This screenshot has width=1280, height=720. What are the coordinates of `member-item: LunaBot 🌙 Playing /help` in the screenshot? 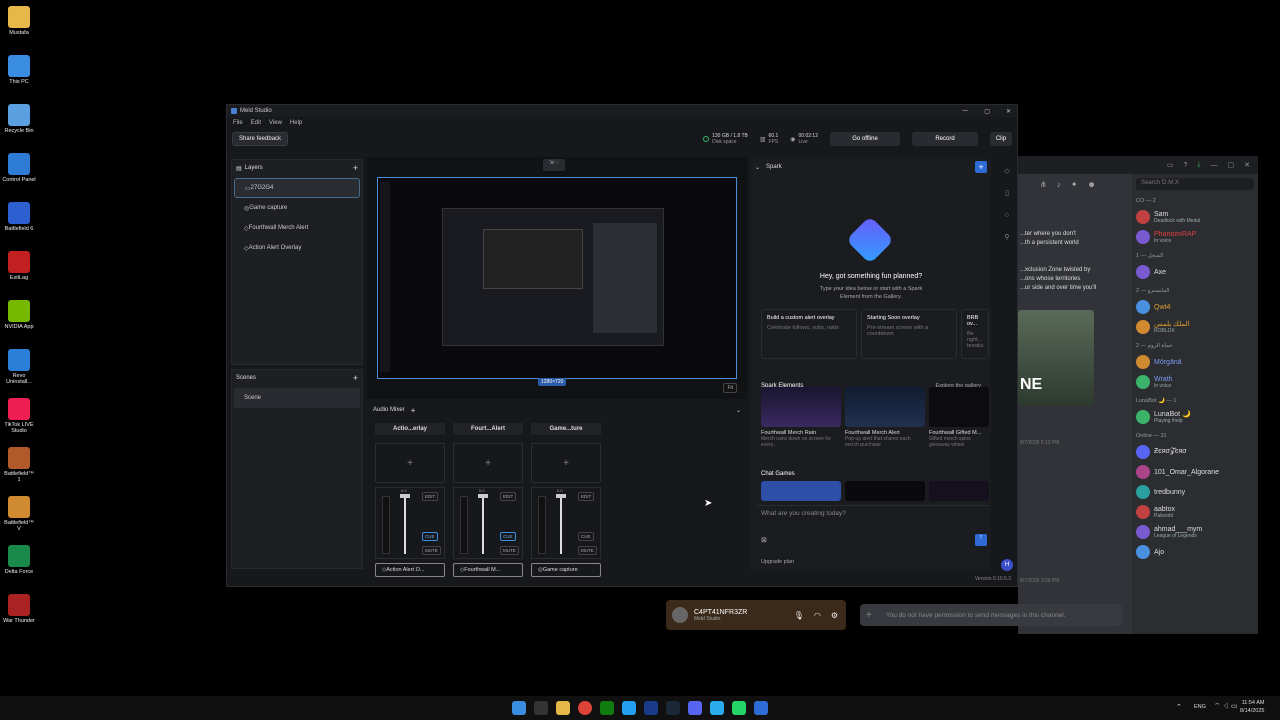 It's located at (1195, 417).